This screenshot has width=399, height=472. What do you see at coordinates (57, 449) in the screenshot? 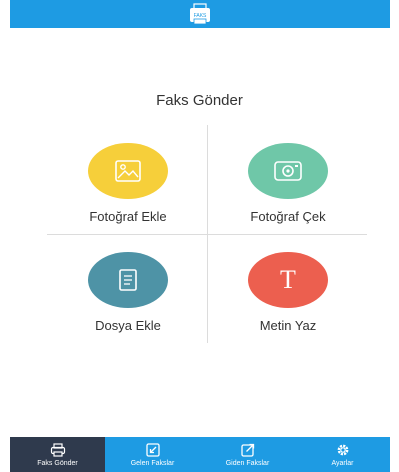
I see `fax-icon` at bounding box center [57, 449].